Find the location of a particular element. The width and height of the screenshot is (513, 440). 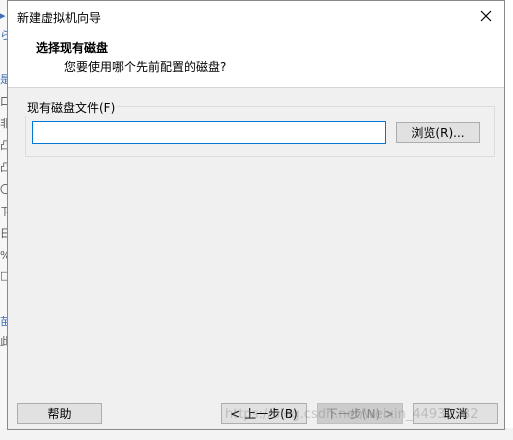

close-button is located at coordinates (486, 16).